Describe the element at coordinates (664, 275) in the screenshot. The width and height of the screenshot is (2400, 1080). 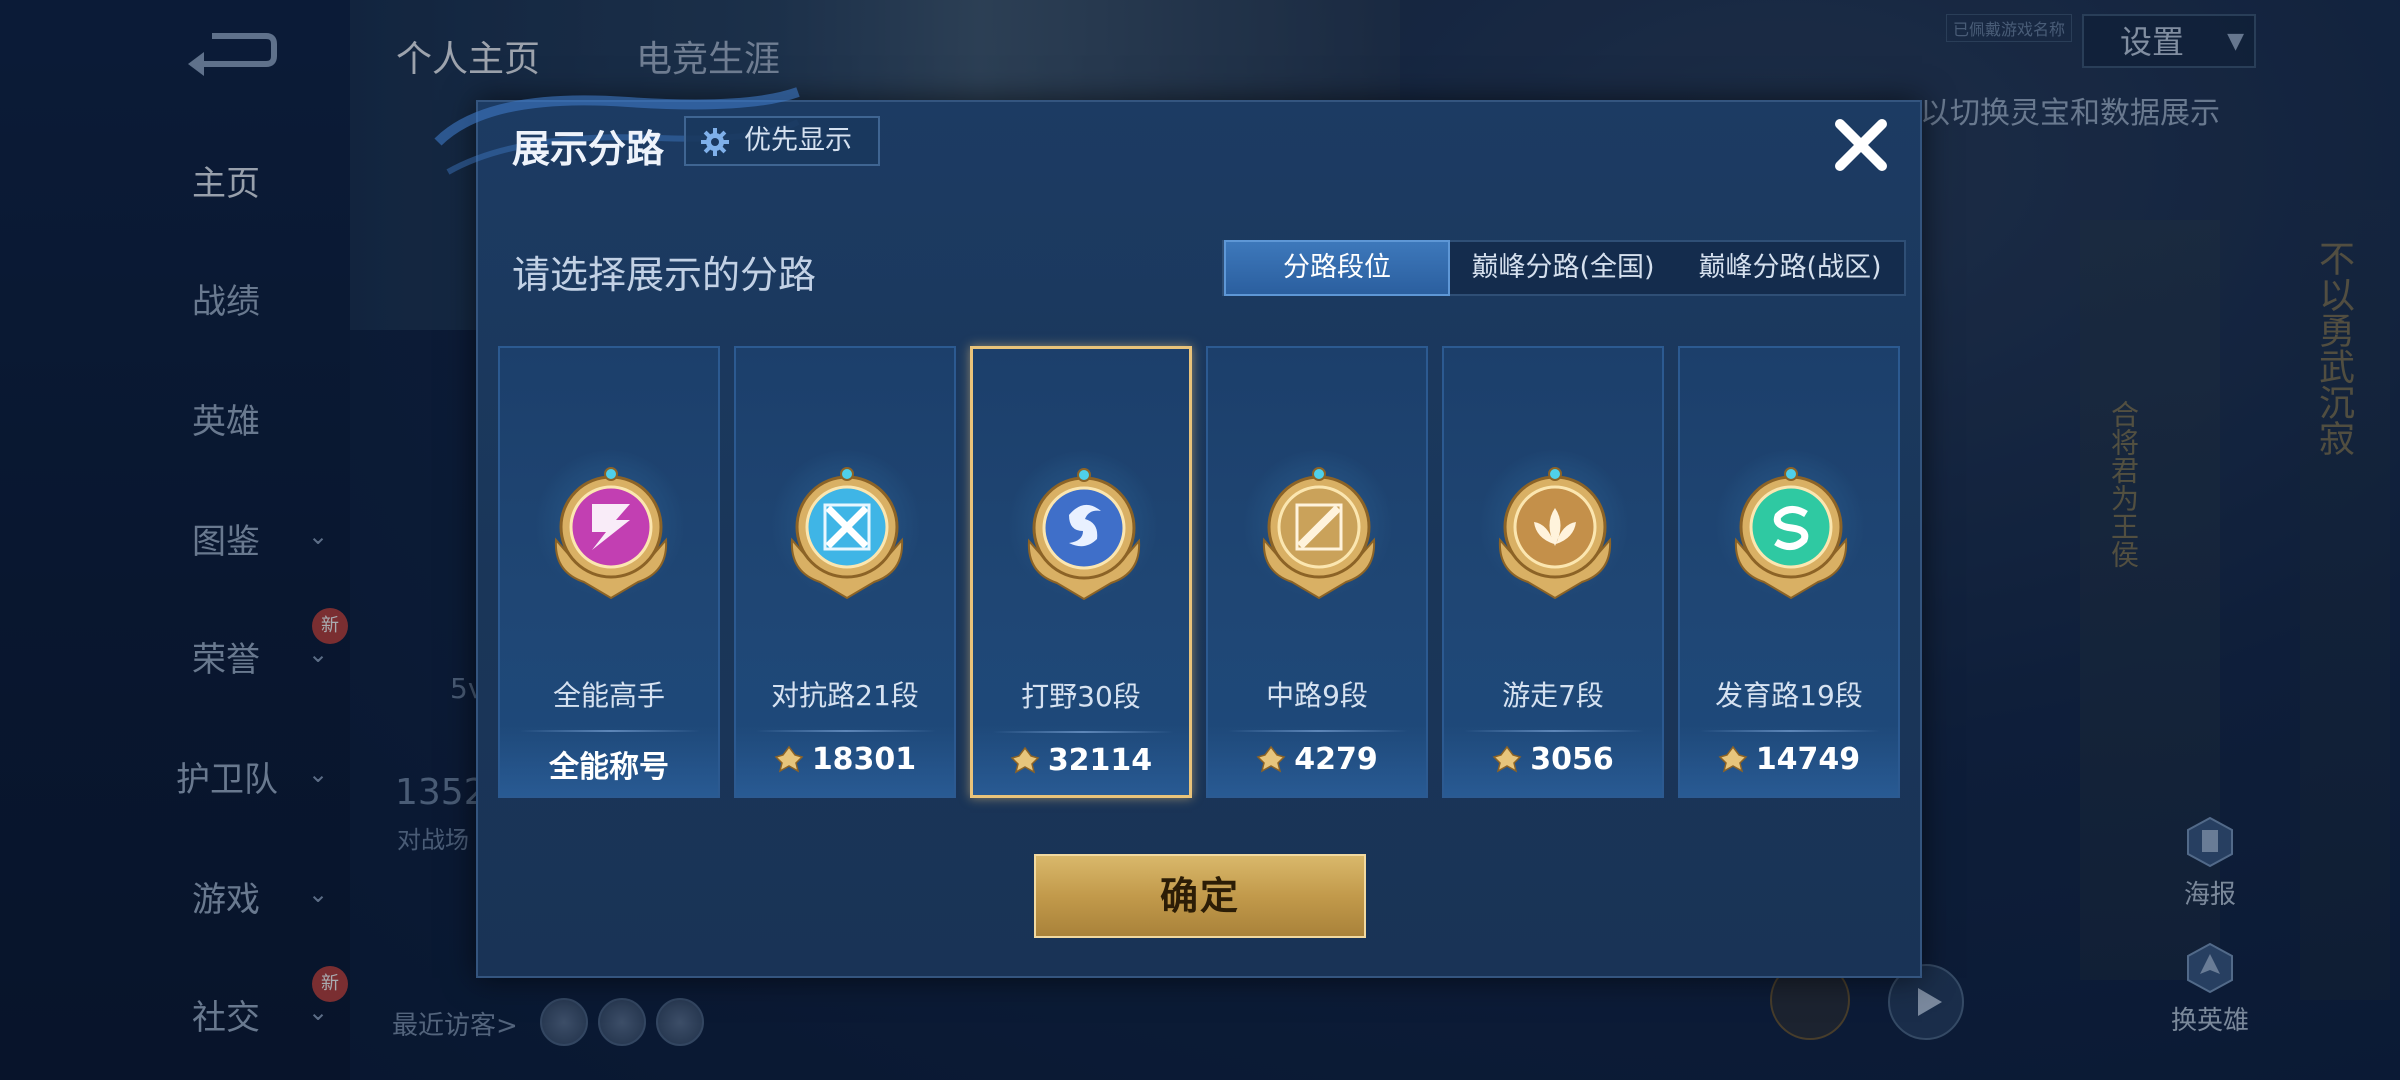
I see `dialog-subtitle: 请选择展示的分路` at that location.